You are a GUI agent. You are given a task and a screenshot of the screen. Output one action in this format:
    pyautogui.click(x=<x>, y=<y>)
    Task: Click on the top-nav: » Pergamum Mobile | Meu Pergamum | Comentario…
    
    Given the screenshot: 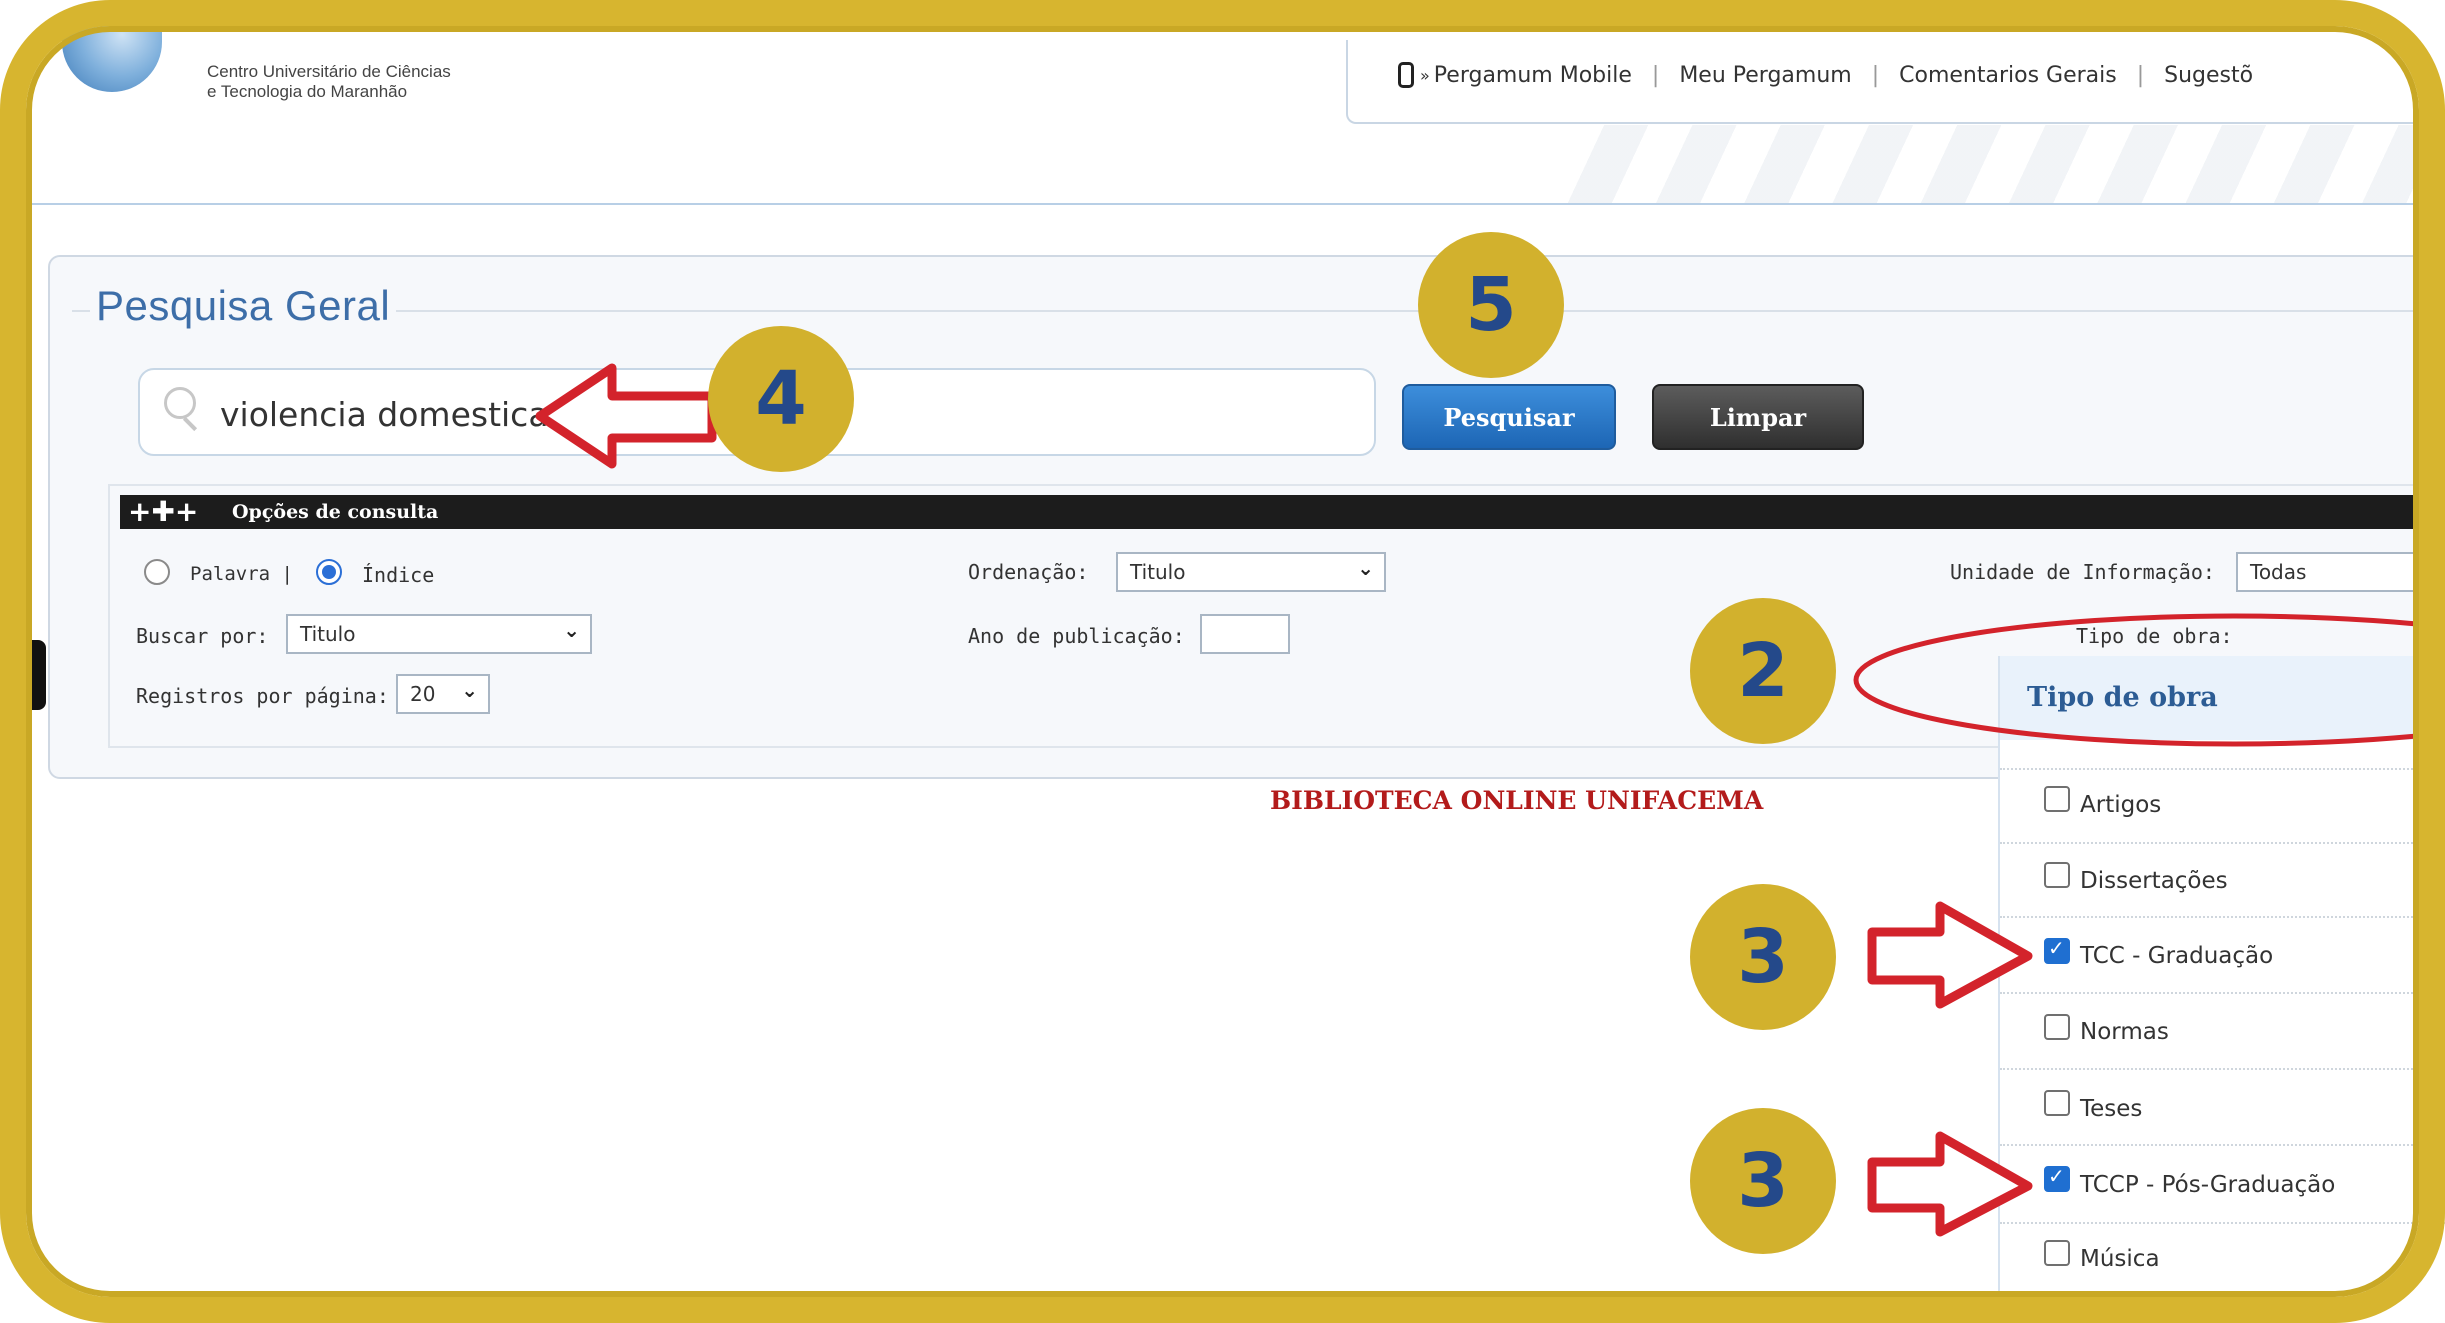 What is the action you would take?
    pyautogui.click(x=1825, y=75)
    